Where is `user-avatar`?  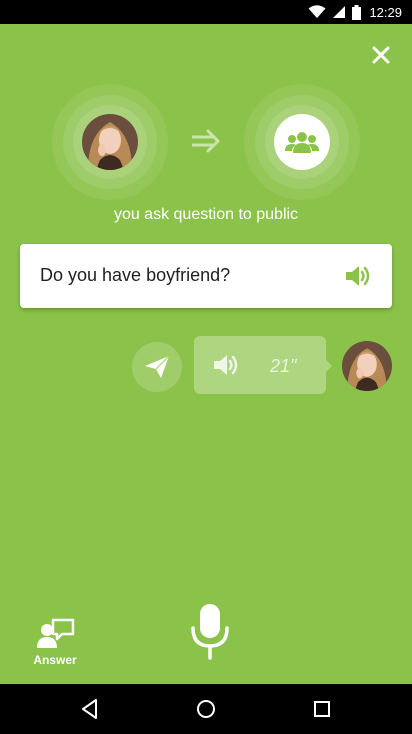 user-avatar is located at coordinates (110, 142).